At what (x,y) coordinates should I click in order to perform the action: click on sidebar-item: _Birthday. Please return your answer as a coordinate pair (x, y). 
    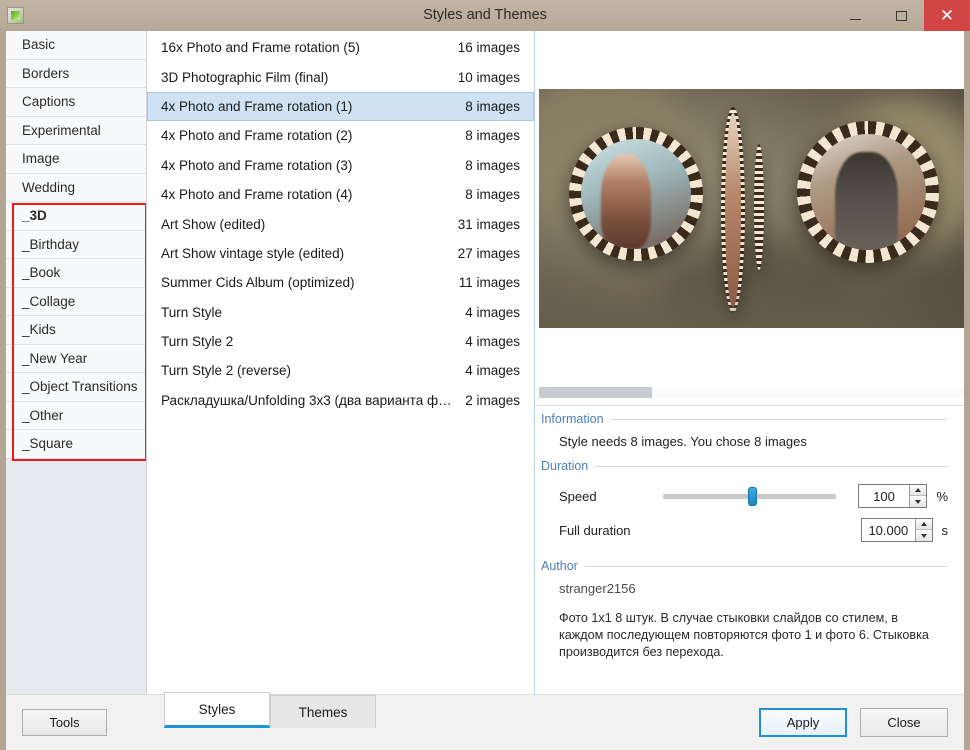
    Looking at the image, I should click on (76, 244).